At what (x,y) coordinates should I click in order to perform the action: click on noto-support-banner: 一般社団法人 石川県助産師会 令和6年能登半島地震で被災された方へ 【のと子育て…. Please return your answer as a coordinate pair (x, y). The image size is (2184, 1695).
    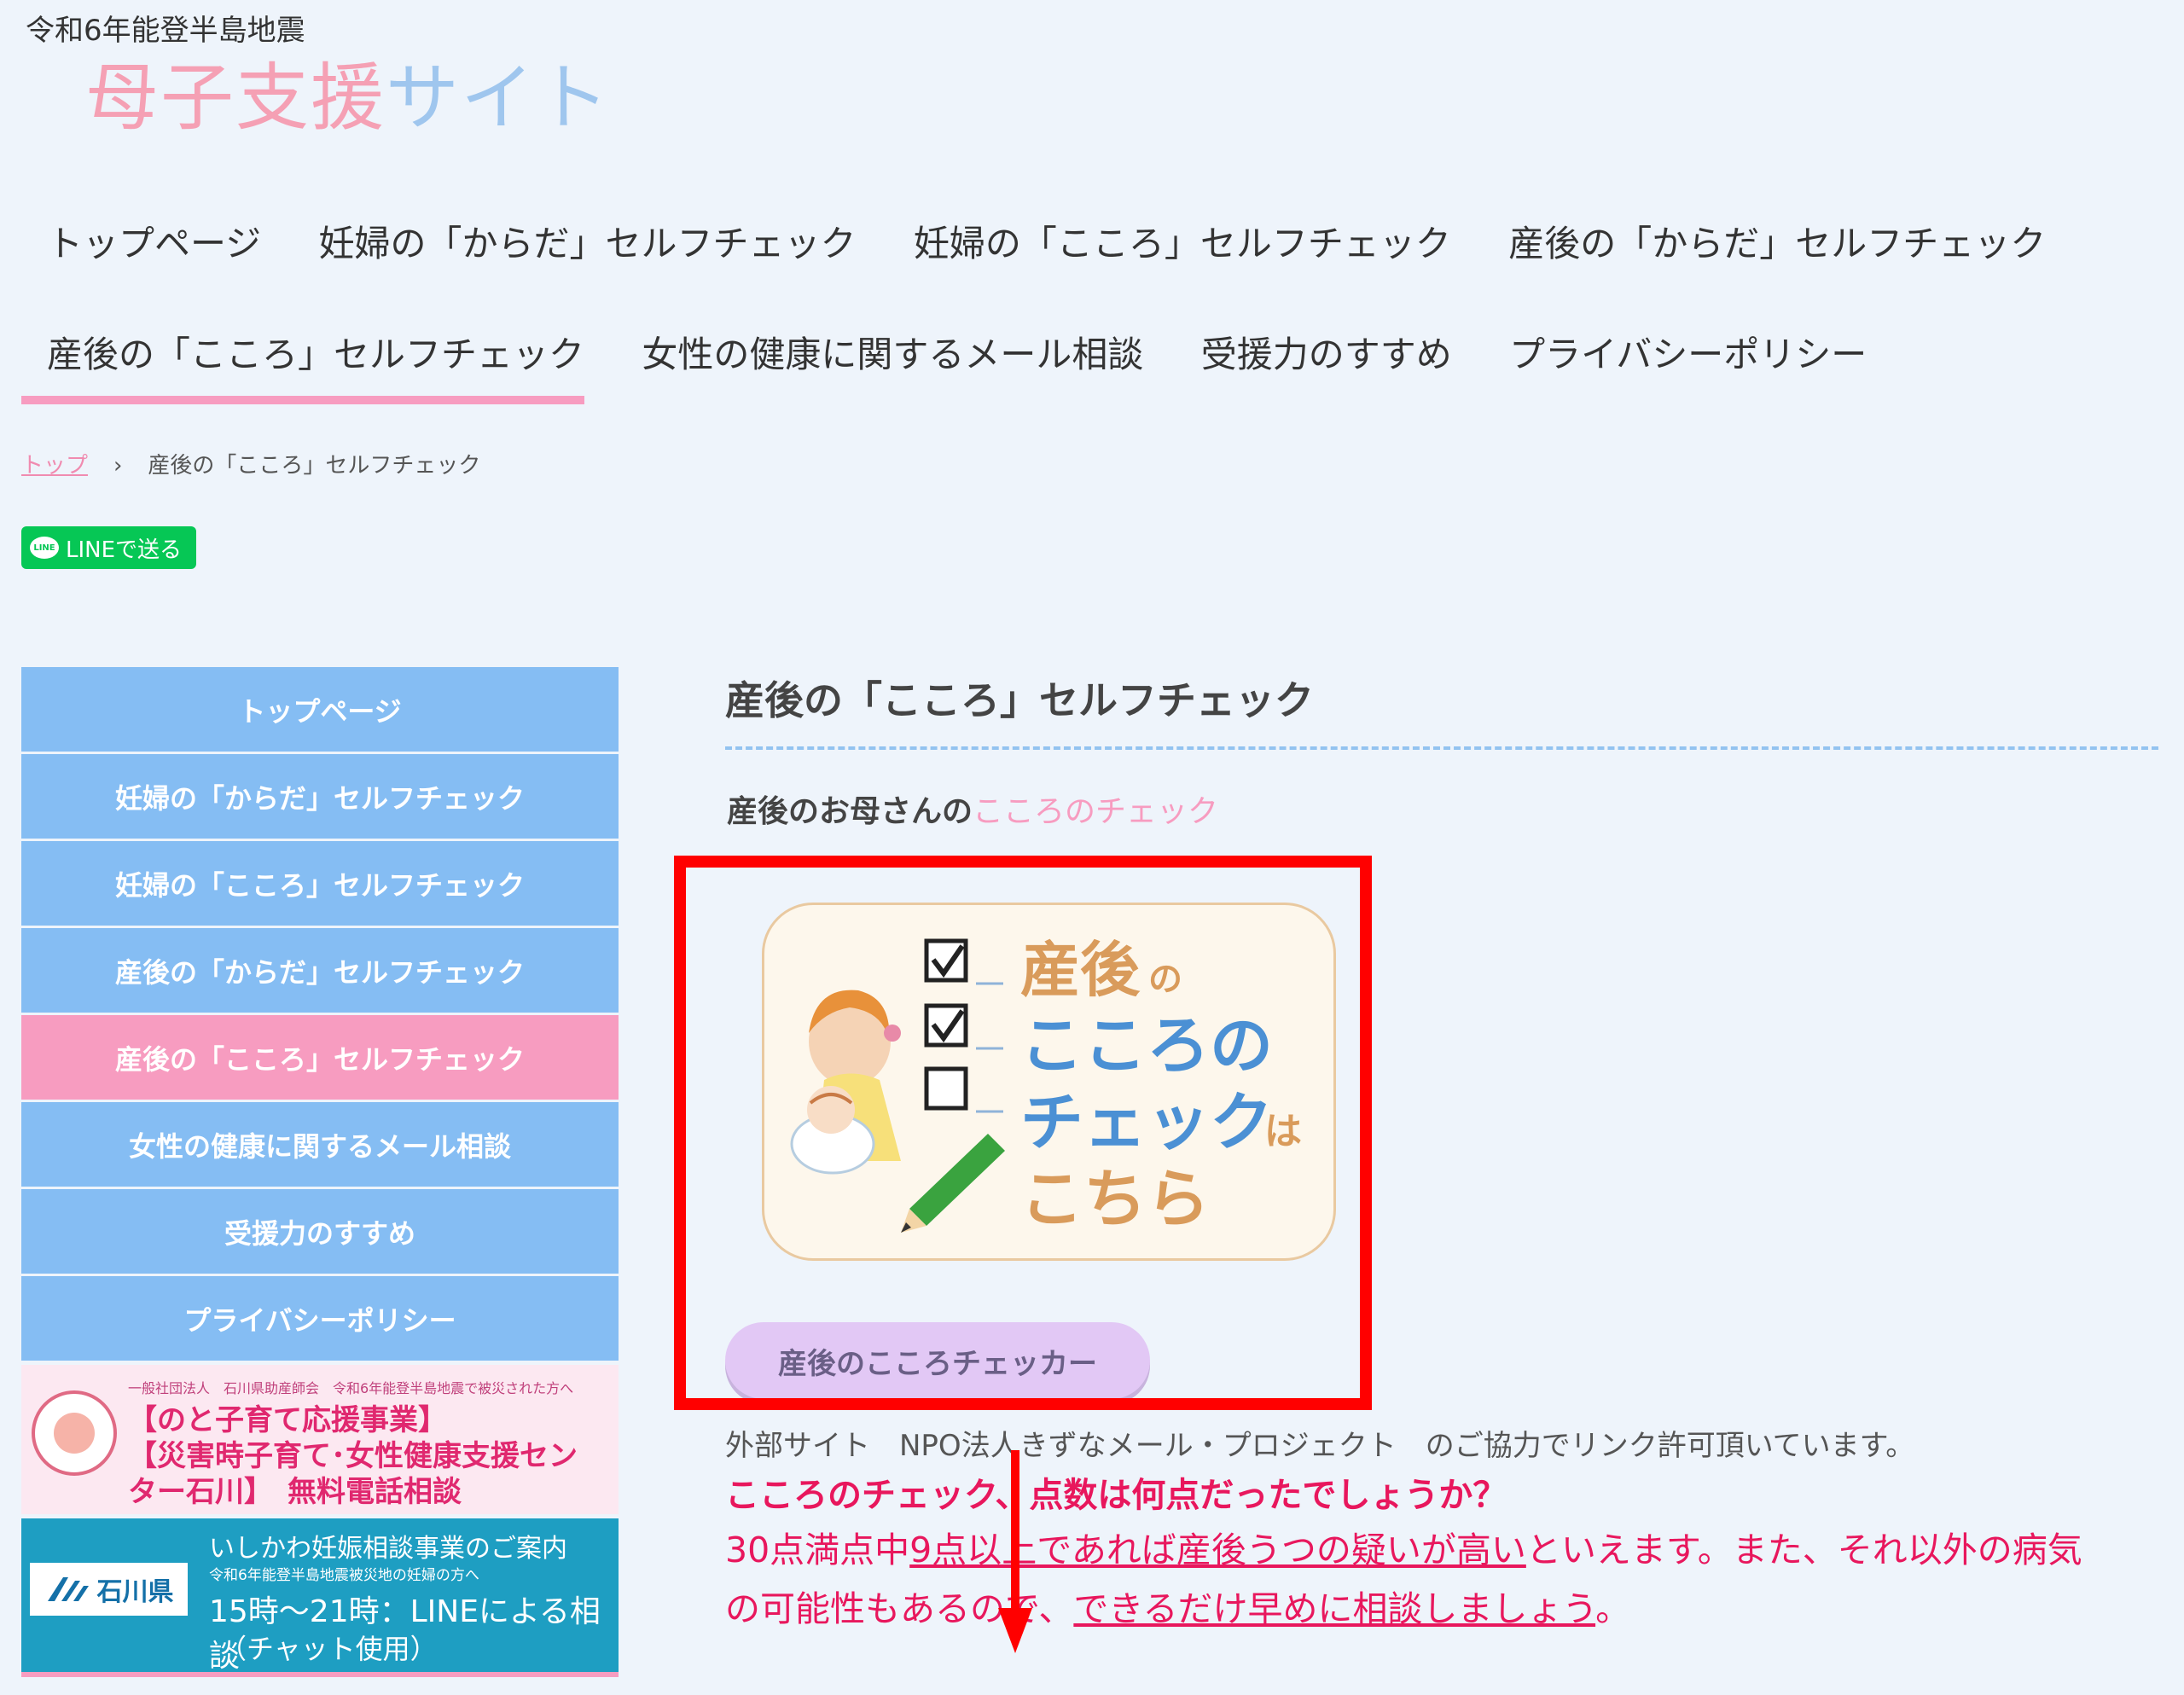
    Looking at the image, I should click on (320, 1439).